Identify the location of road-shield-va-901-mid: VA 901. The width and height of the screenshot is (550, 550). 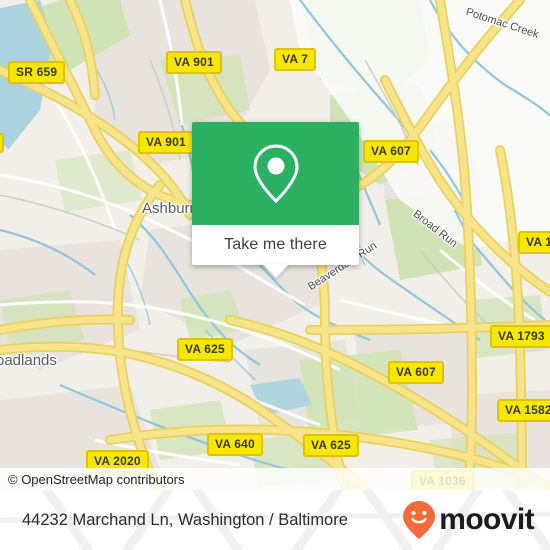
(166, 142).